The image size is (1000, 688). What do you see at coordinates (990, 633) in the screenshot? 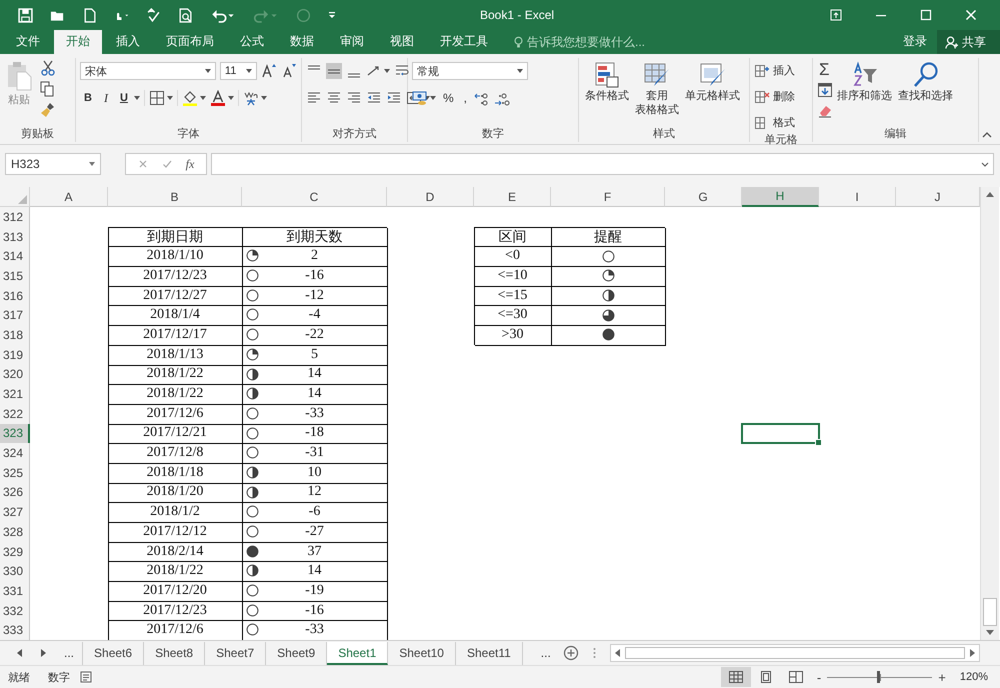
I see `scroll-down-icon` at bounding box center [990, 633].